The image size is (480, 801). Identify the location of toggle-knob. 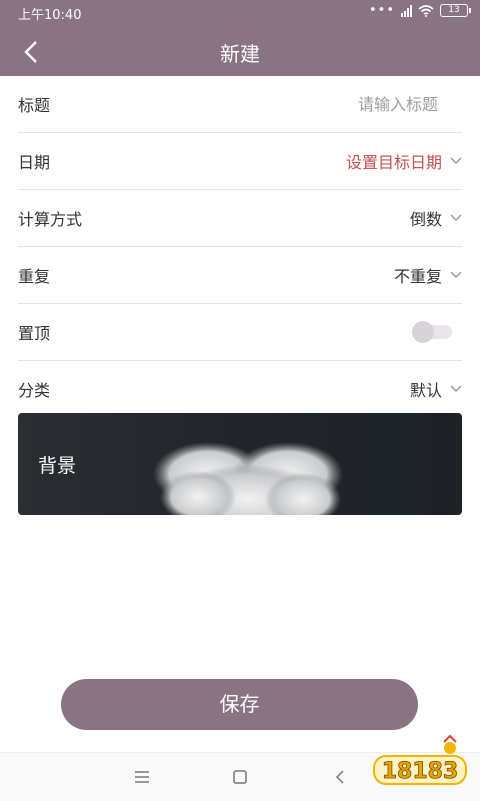
(423, 332).